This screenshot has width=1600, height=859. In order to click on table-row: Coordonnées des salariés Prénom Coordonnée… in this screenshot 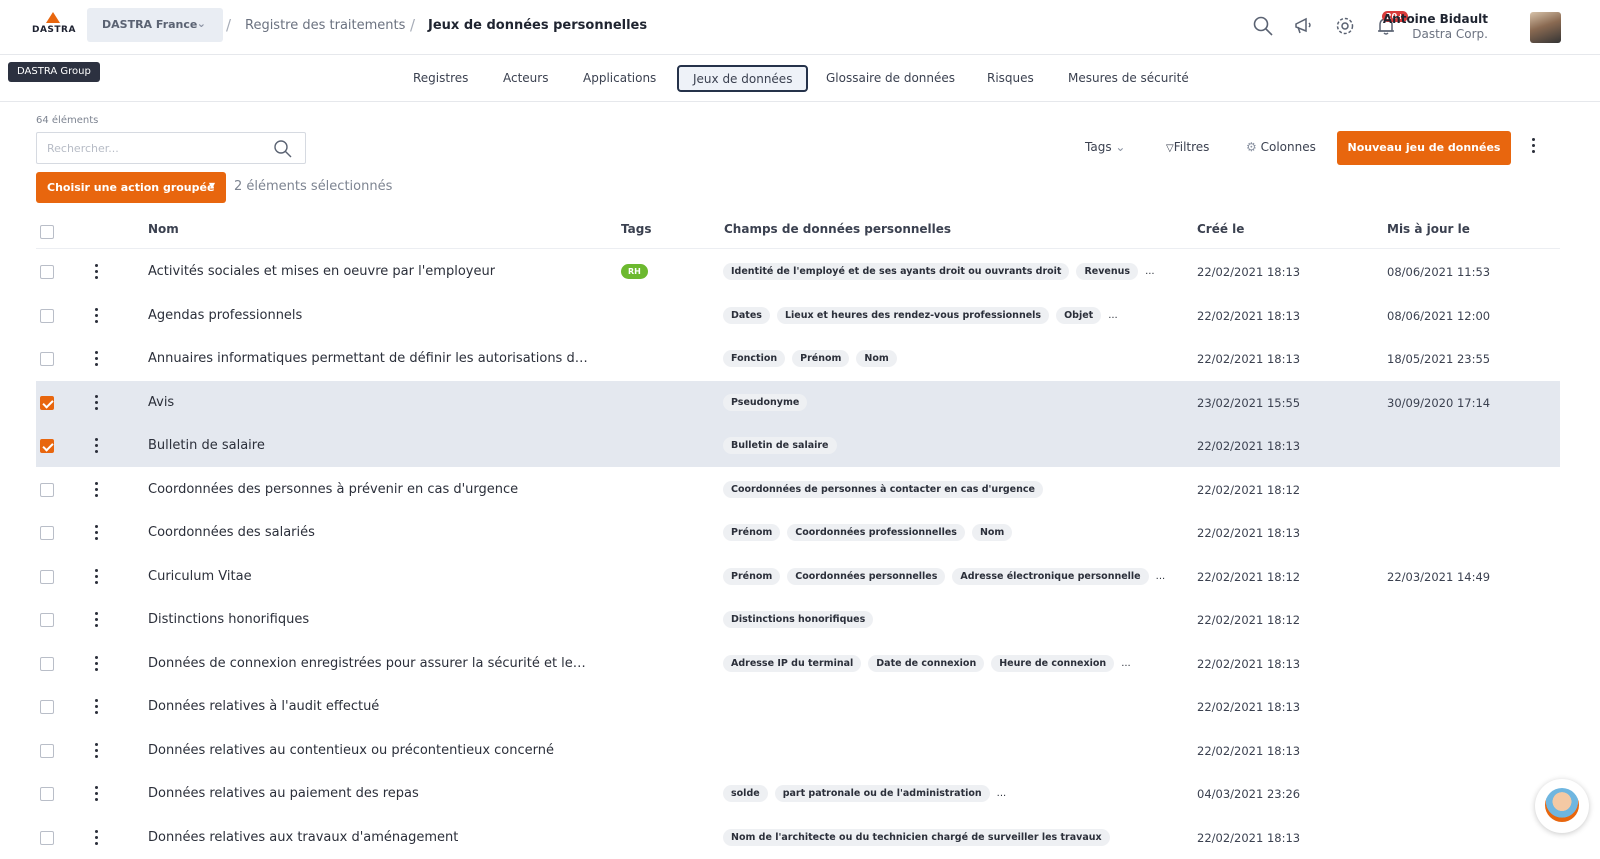, I will do `click(798, 532)`.